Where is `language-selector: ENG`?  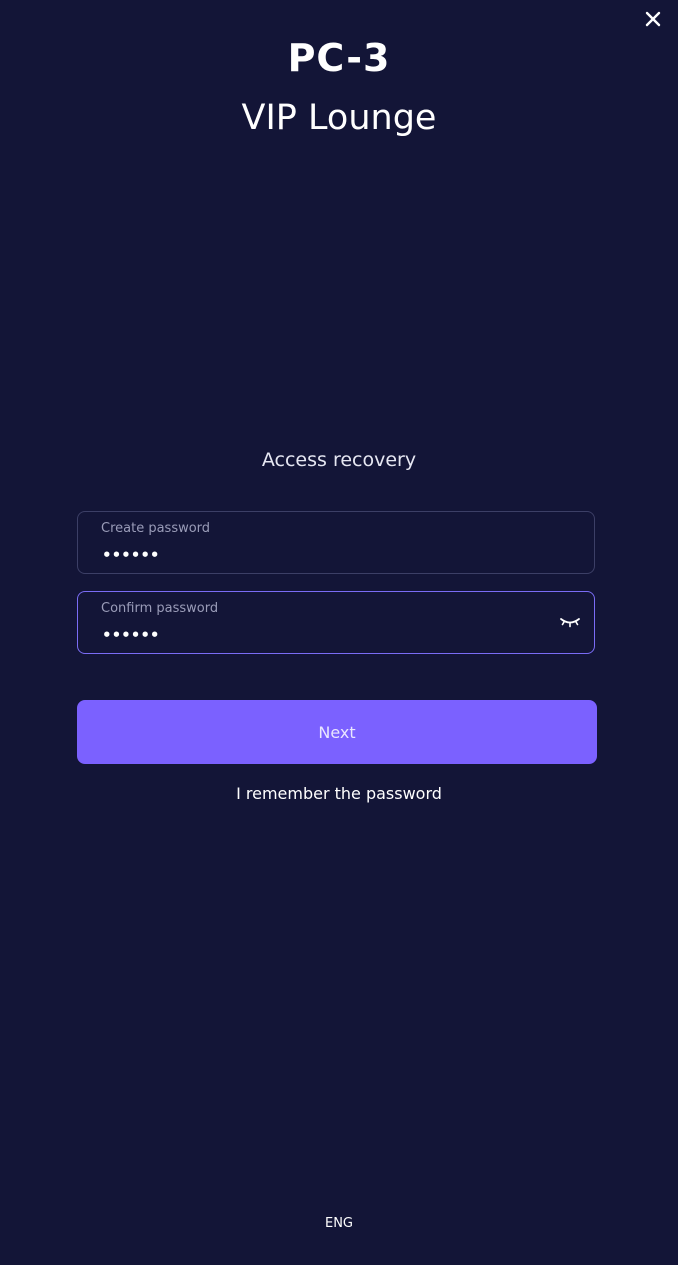
language-selector: ENG is located at coordinates (339, 1224).